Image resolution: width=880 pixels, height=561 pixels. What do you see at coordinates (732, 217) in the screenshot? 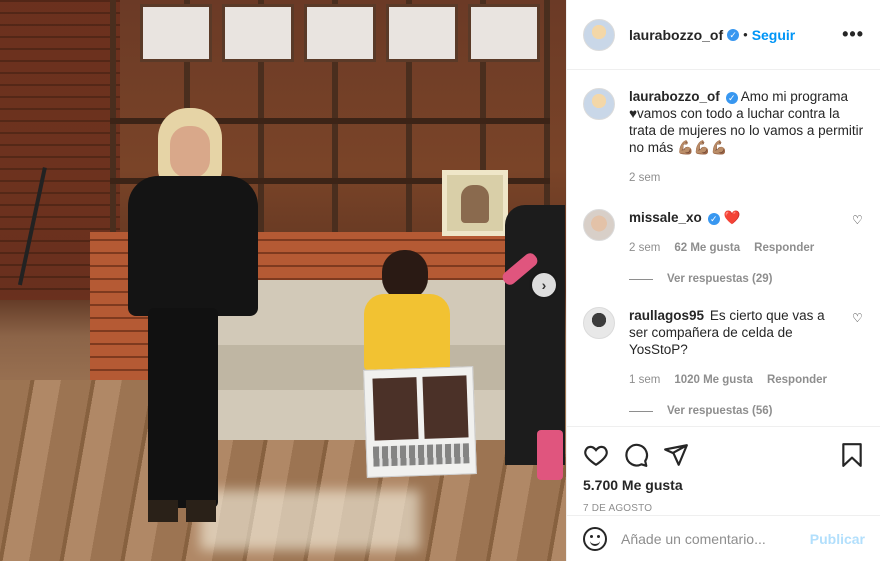
I see `comment-text: ❤️` at bounding box center [732, 217].